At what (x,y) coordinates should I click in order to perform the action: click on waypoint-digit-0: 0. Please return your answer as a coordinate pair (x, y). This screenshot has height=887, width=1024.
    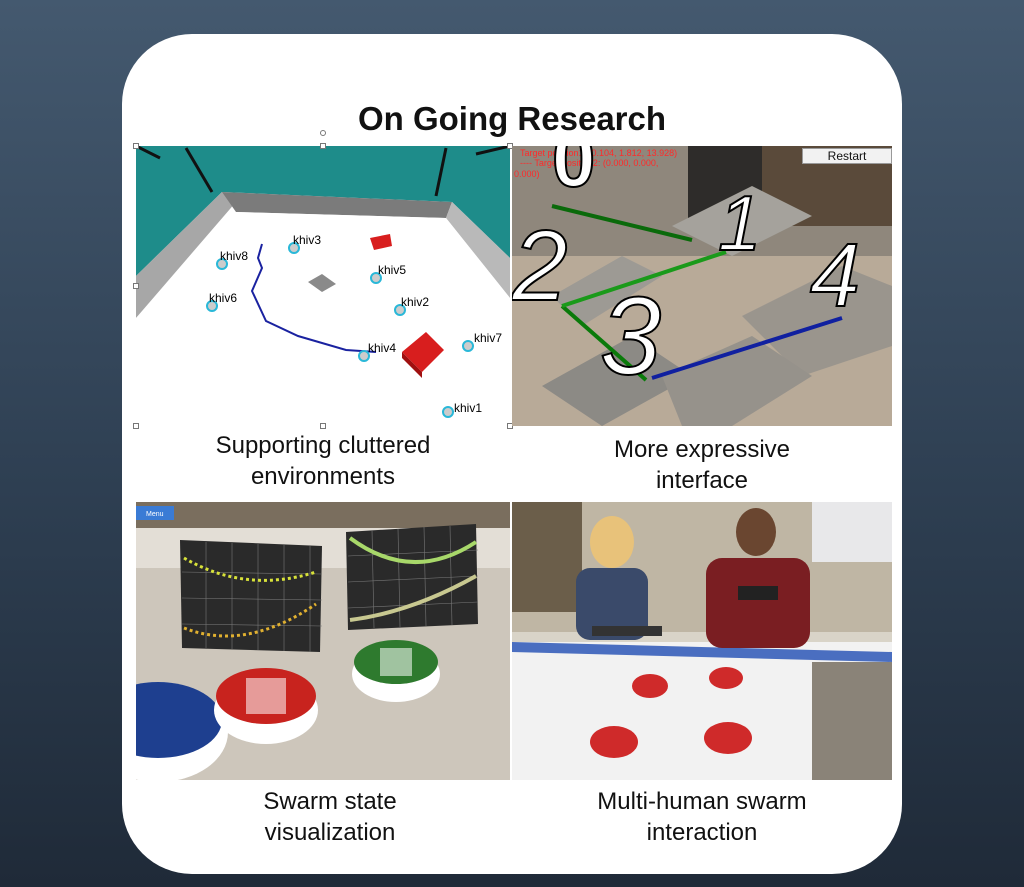
    Looking at the image, I should click on (573, 174).